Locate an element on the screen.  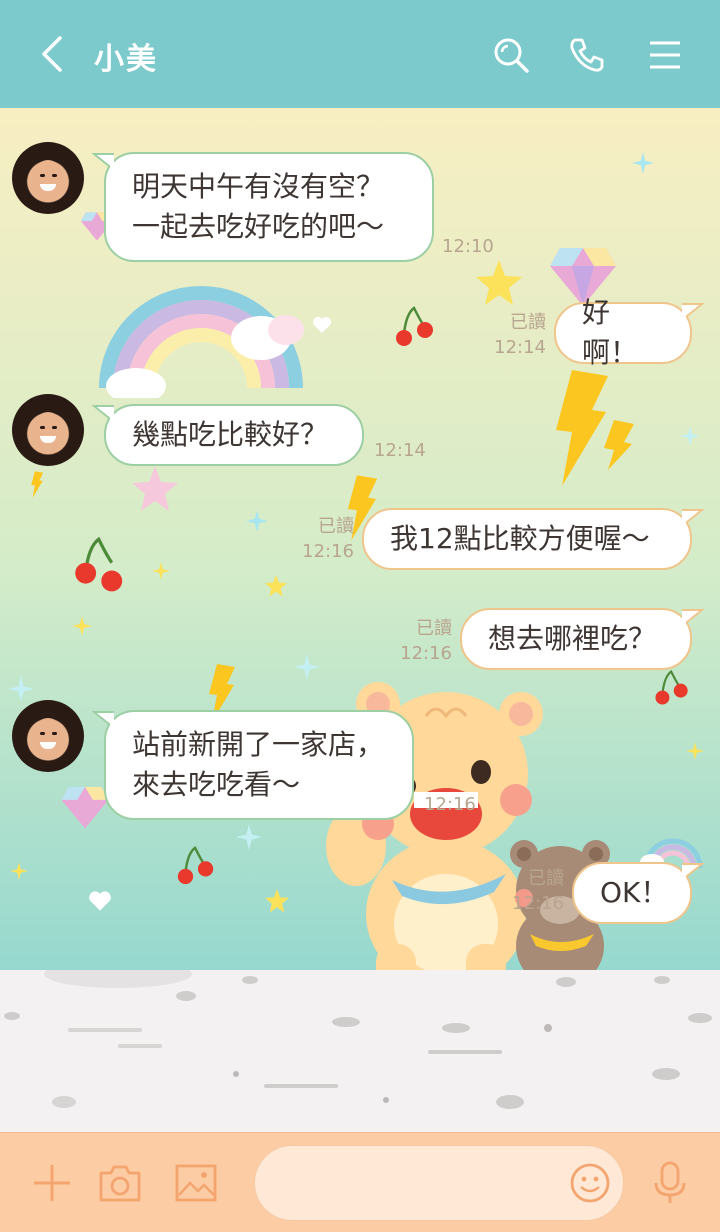
message-bubble-outgoing: 想去哪裡吃？ is located at coordinates (582, 639).